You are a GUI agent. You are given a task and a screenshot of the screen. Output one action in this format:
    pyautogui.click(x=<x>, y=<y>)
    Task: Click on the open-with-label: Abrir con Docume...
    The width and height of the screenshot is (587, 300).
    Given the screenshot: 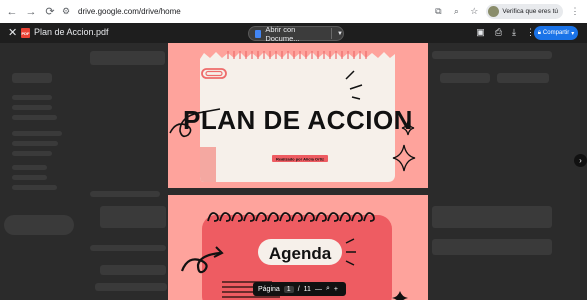 What is the action you would take?
    pyautogui.click(x=282, y=33)
    